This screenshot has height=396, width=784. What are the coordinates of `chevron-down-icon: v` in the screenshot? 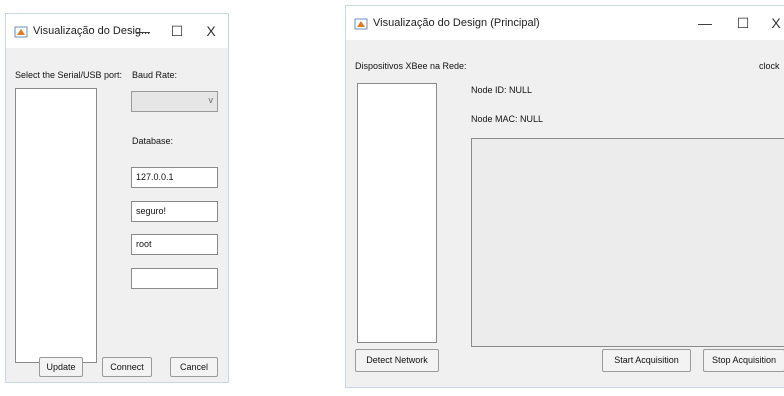 It's located at (211, 100).